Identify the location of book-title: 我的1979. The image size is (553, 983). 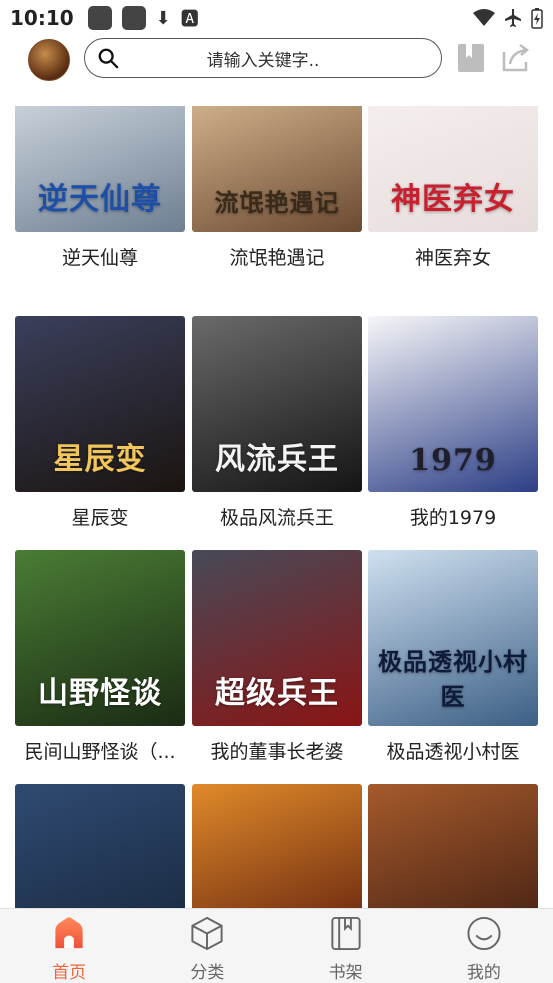
(453, 516).